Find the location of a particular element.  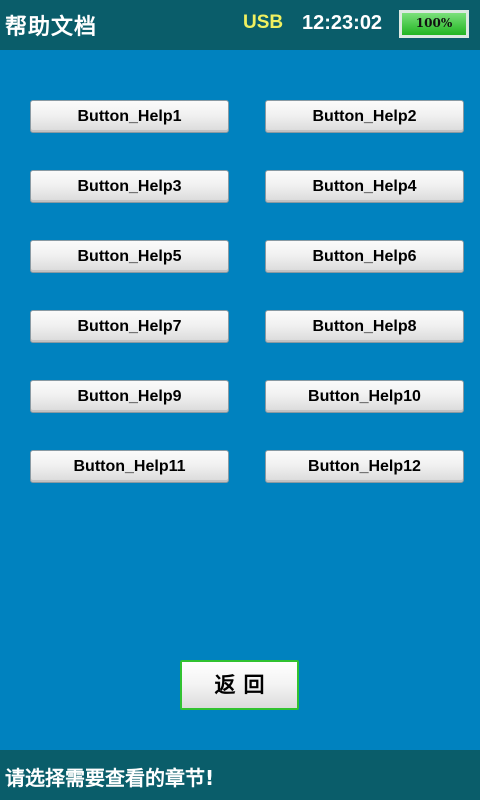

help-button-9: Button_Help9 is located at coordinates (129, 396).